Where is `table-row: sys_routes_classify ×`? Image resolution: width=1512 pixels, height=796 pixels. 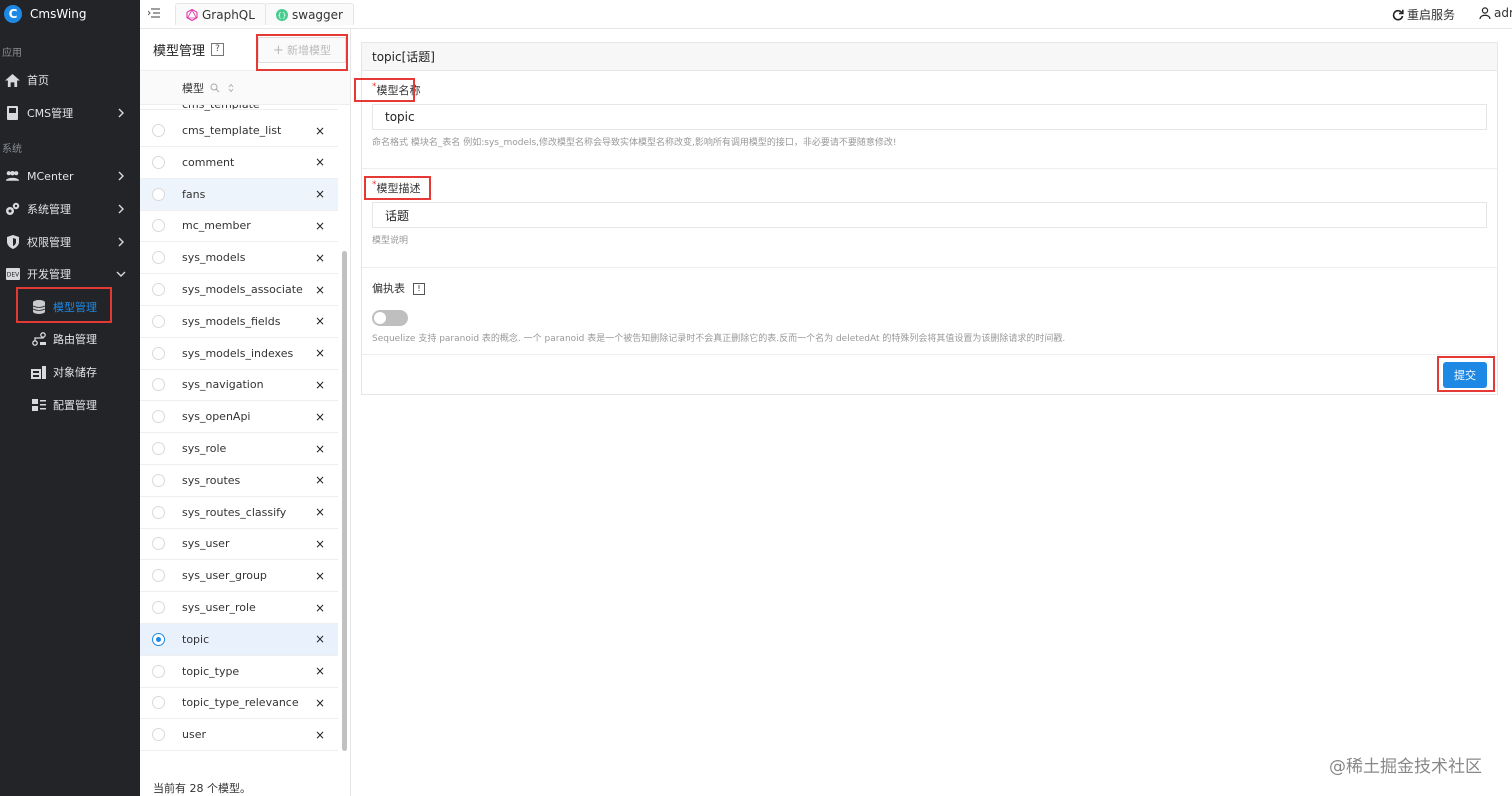 table-row: sys_routes_classify × is located at coordinates (239, 513).